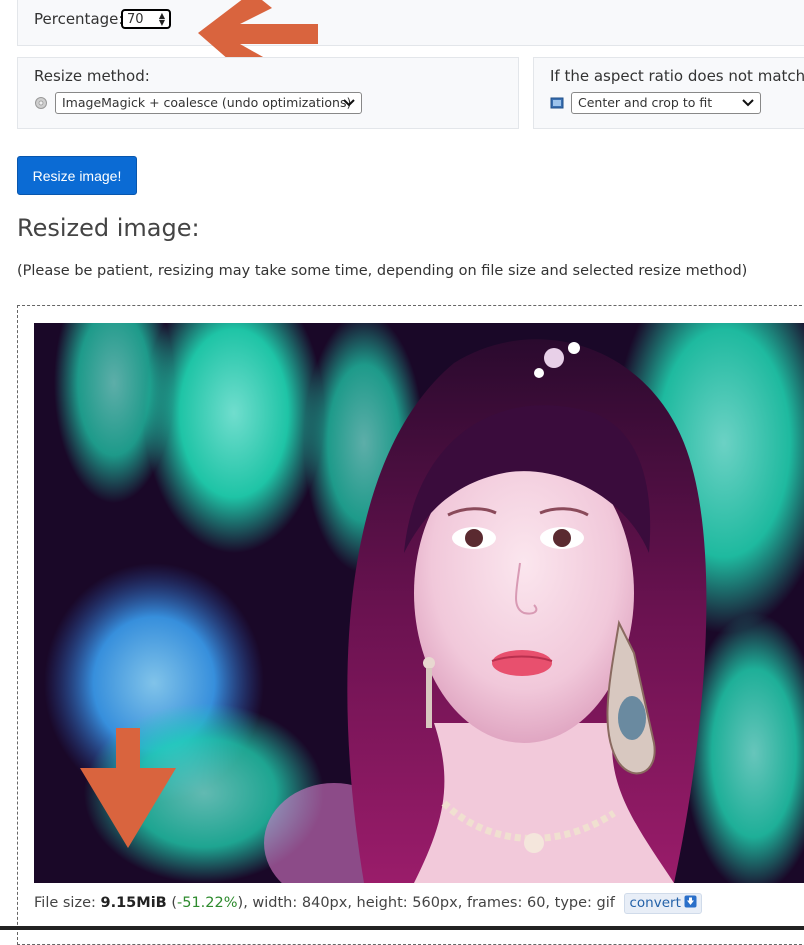 Image resolution: width=804 pixels, height=945 pixels. Describe the element at coordinates (133, 903) in the screenshot. I see `file-size-value: 9.15MiB` at that location.